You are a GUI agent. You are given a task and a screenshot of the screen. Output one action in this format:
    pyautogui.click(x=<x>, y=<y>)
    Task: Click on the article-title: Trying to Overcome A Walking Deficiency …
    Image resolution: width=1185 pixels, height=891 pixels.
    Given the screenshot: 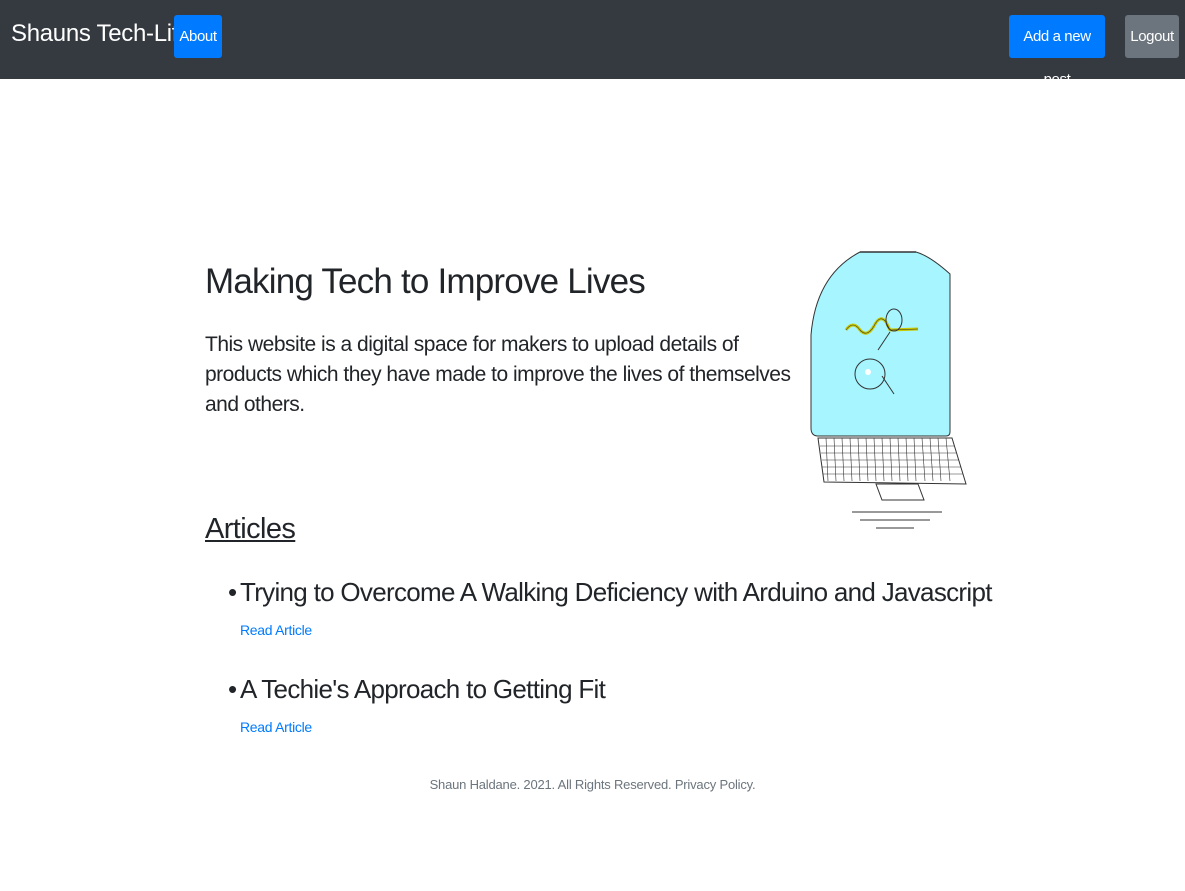 What is the action you would take?
    pyautogui.click(x=616, y=592)
    